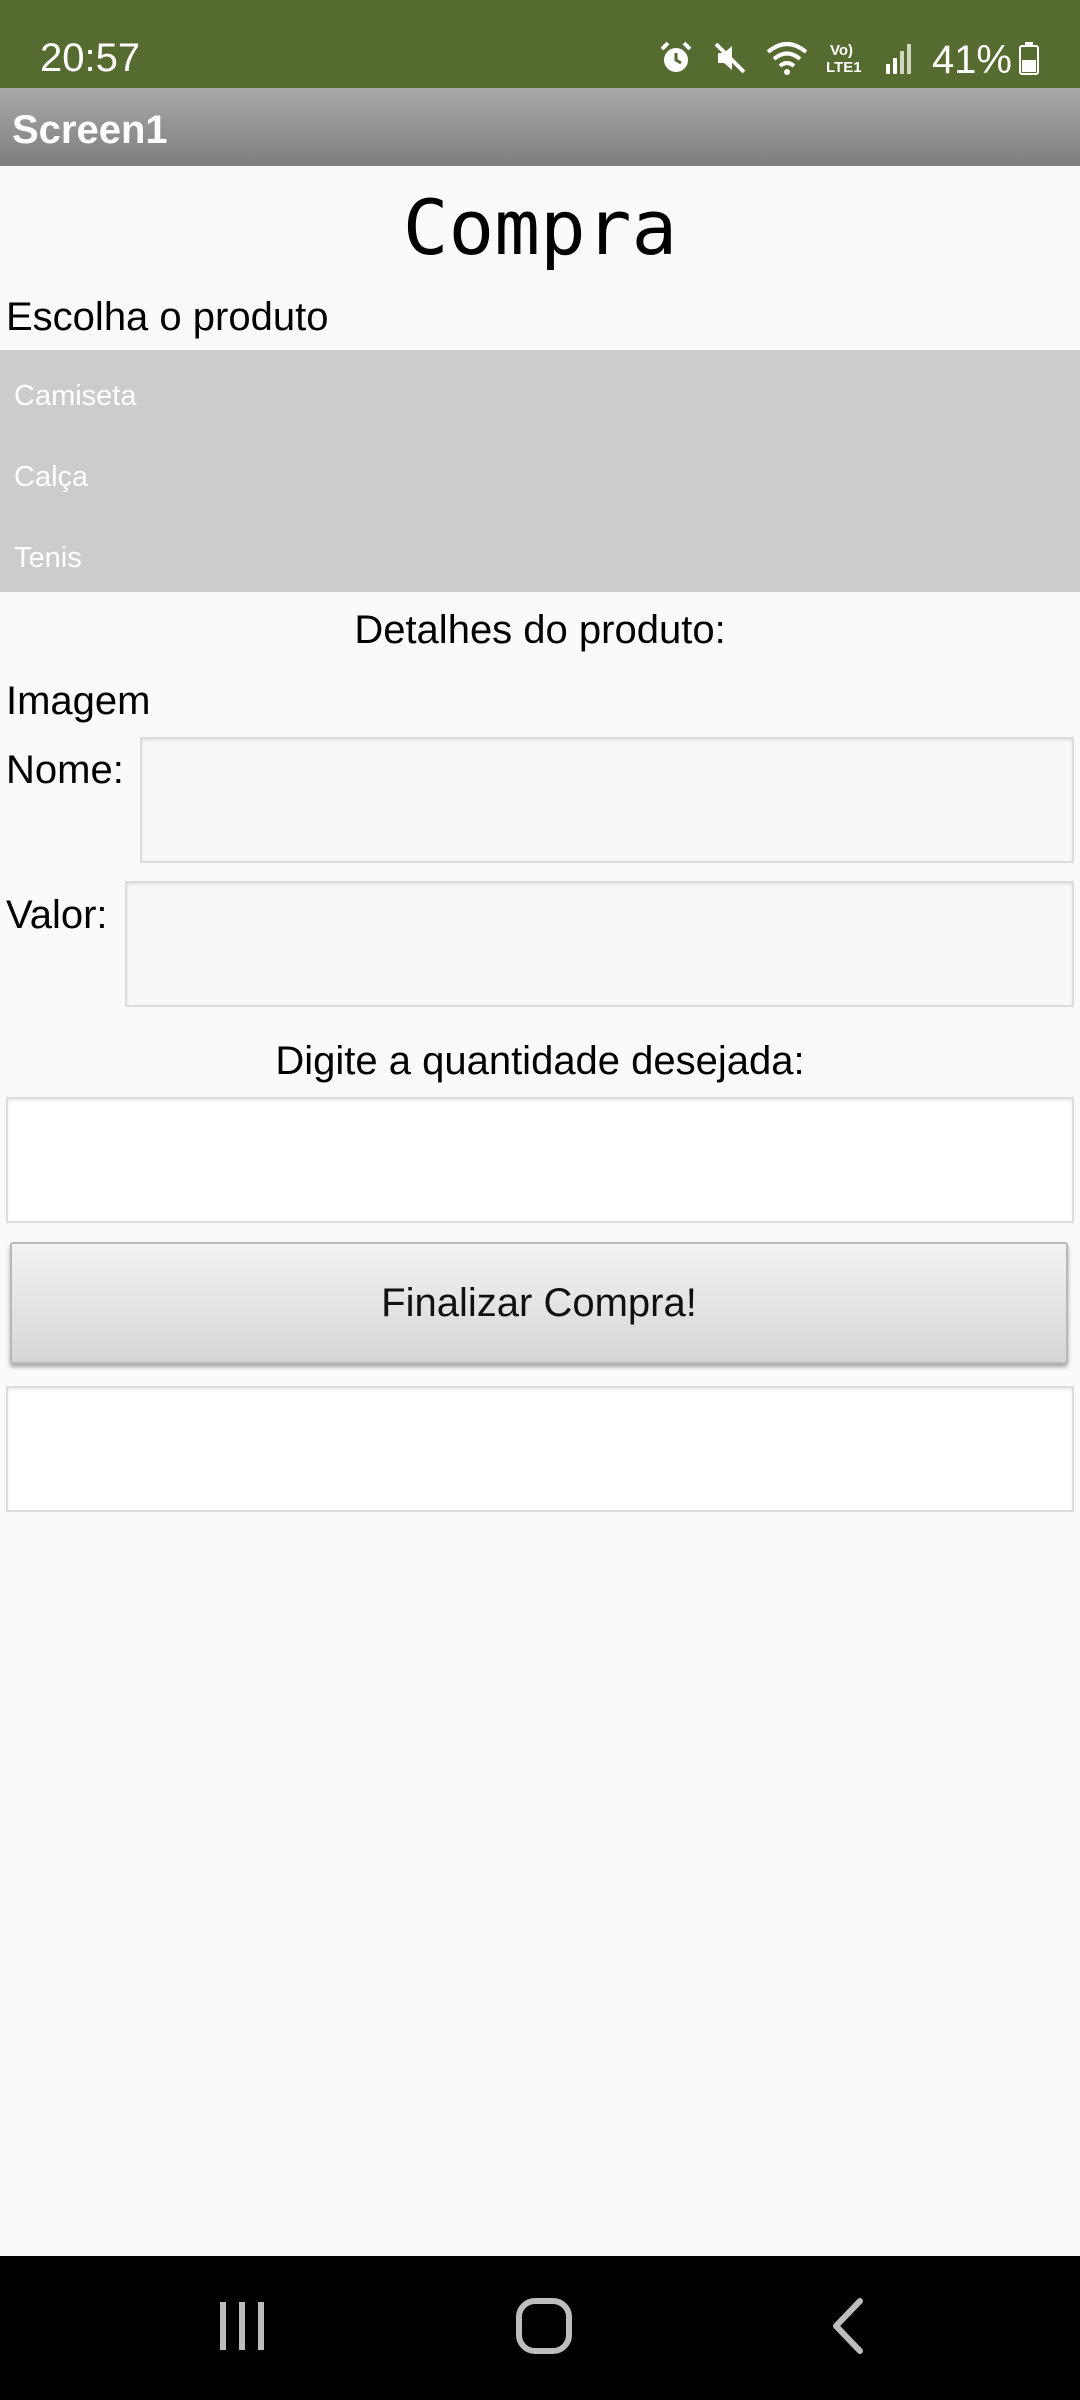  What do you see at coordinates (78, 701) in the screenshot?
I see `product-image: Imagem` at bounding box center [78, 701].